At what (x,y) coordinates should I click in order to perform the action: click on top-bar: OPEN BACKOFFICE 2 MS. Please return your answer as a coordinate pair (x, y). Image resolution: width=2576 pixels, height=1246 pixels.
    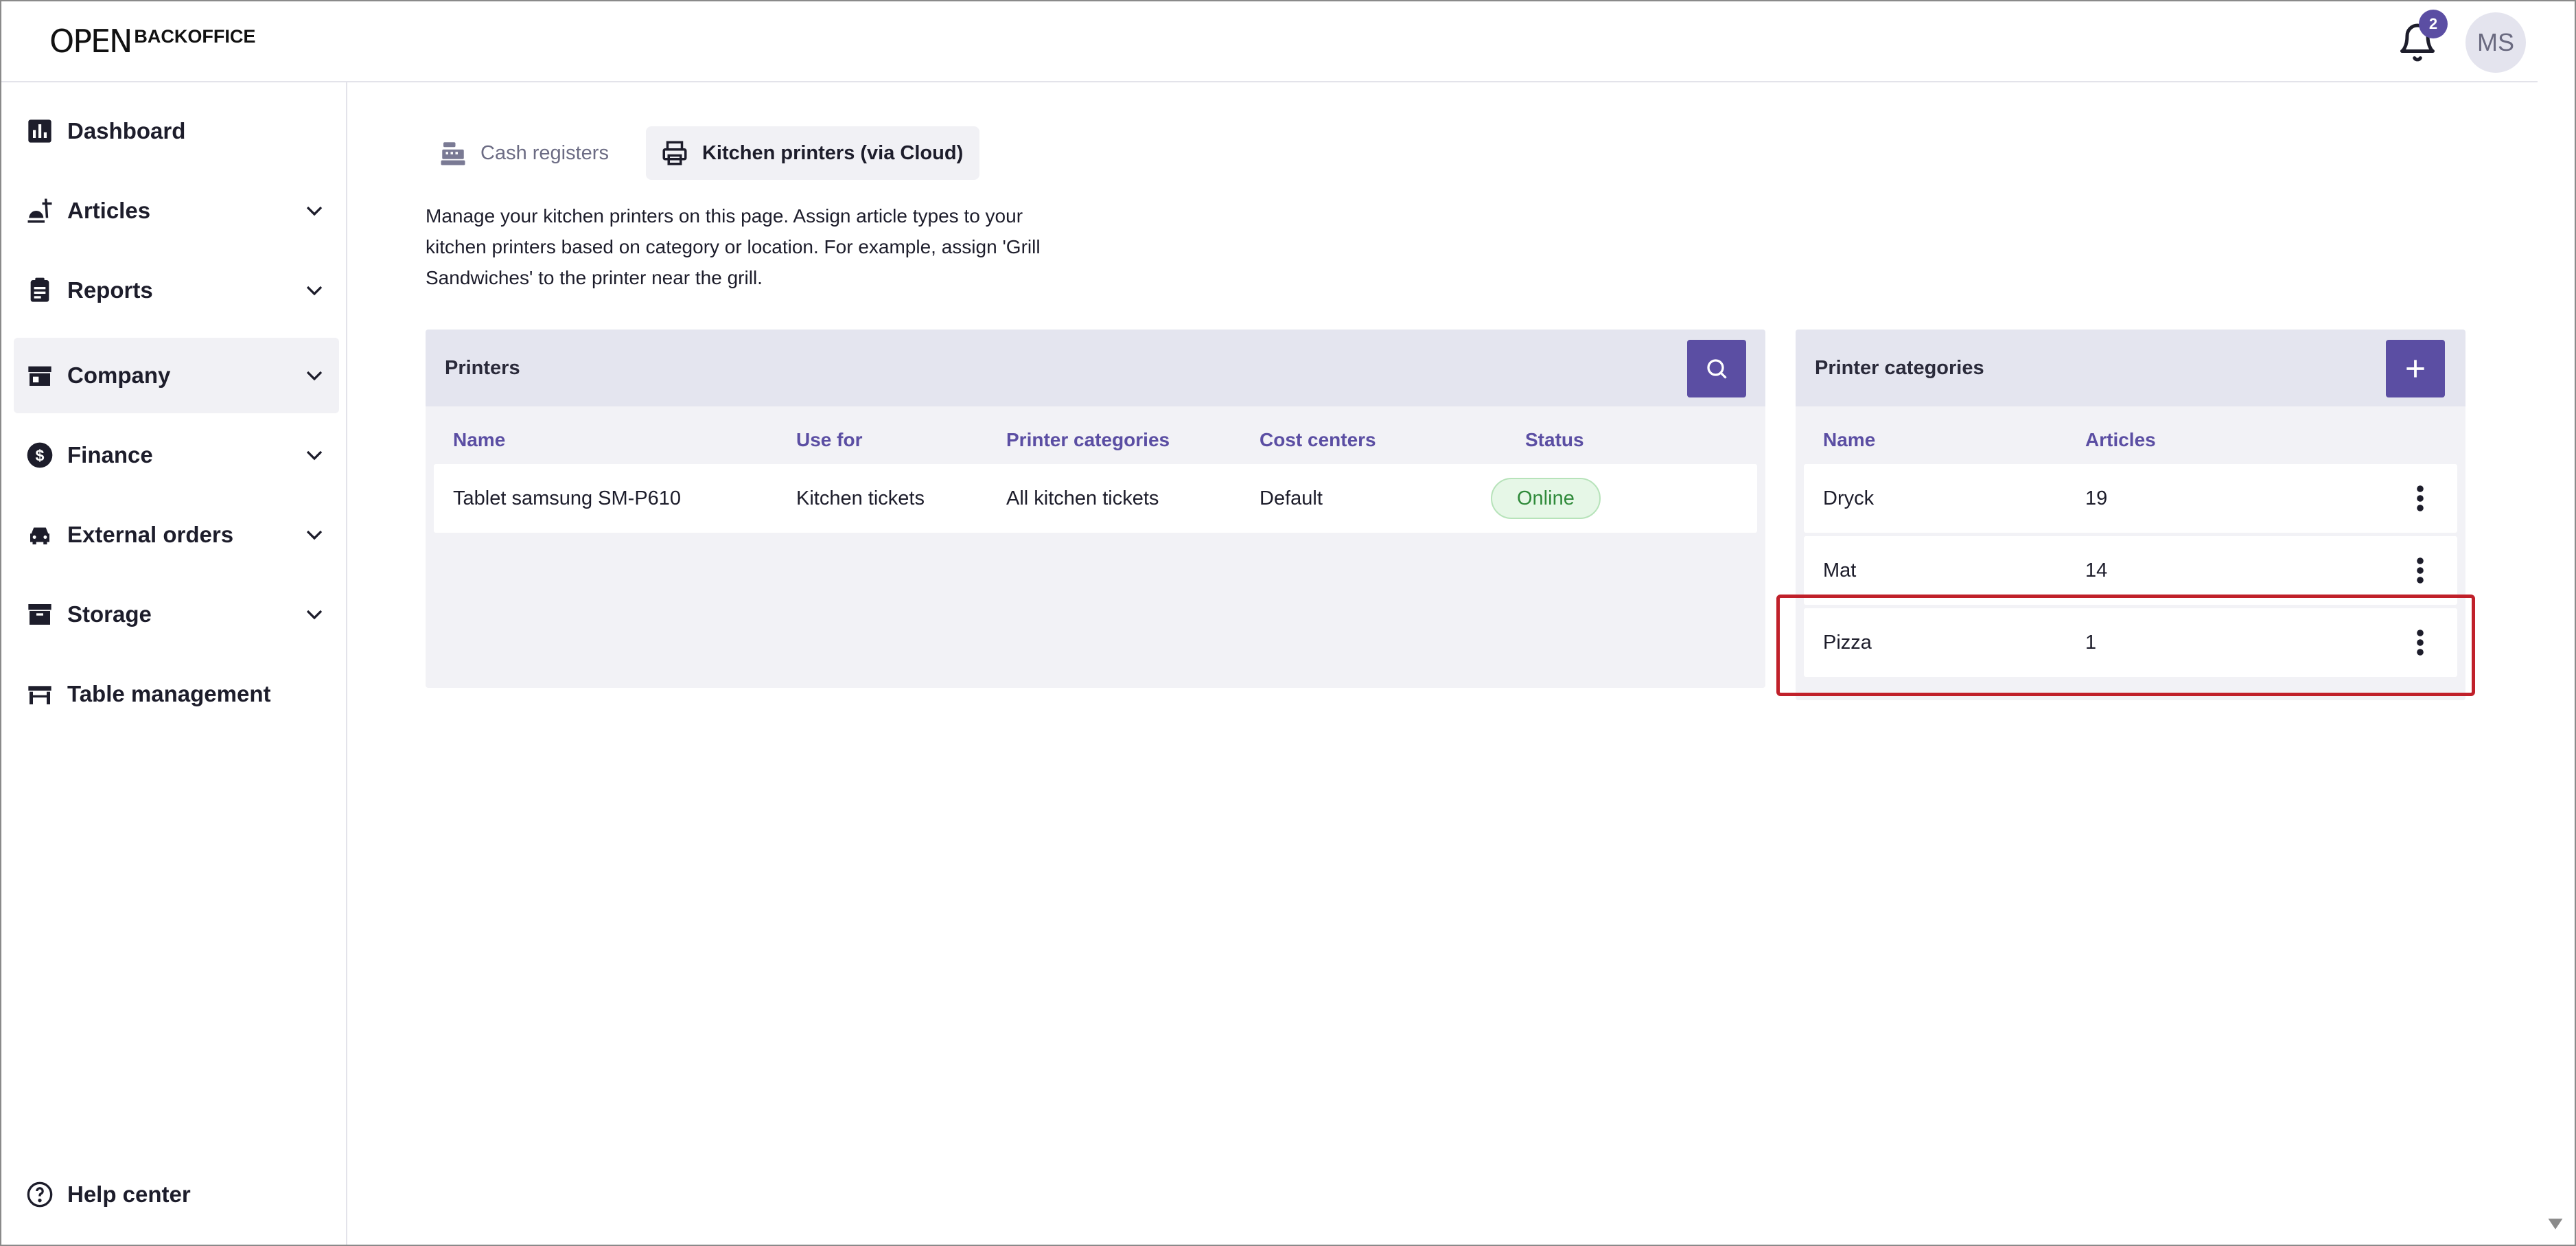
    Looking at the image, I should click on (1269, 41).